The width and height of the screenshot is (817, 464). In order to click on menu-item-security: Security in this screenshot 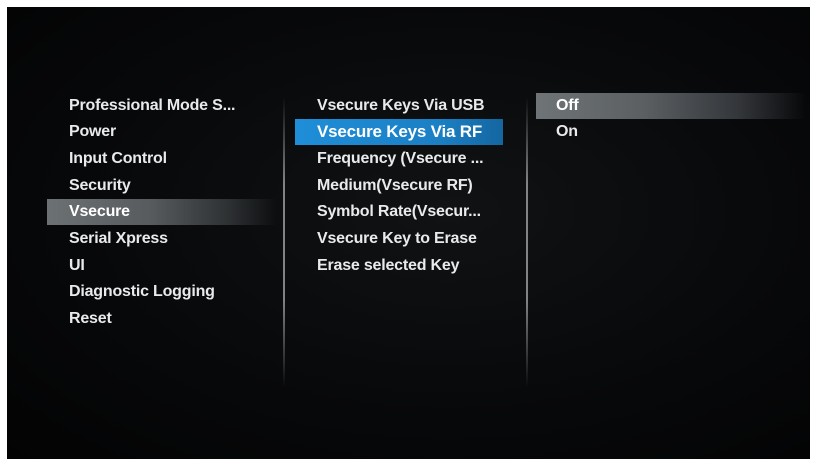, I will do `click(162, 186)`.